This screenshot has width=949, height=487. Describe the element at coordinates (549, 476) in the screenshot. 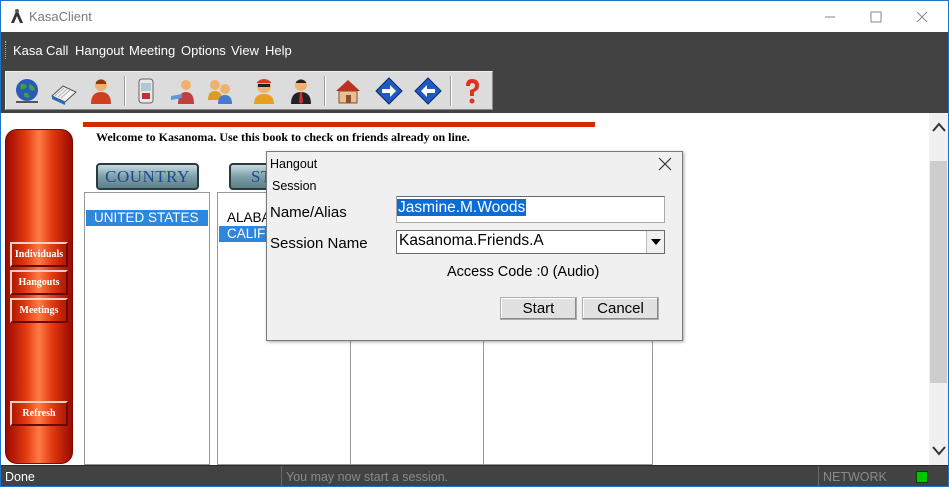

I see `status-message: You may now start a session.` at that location.